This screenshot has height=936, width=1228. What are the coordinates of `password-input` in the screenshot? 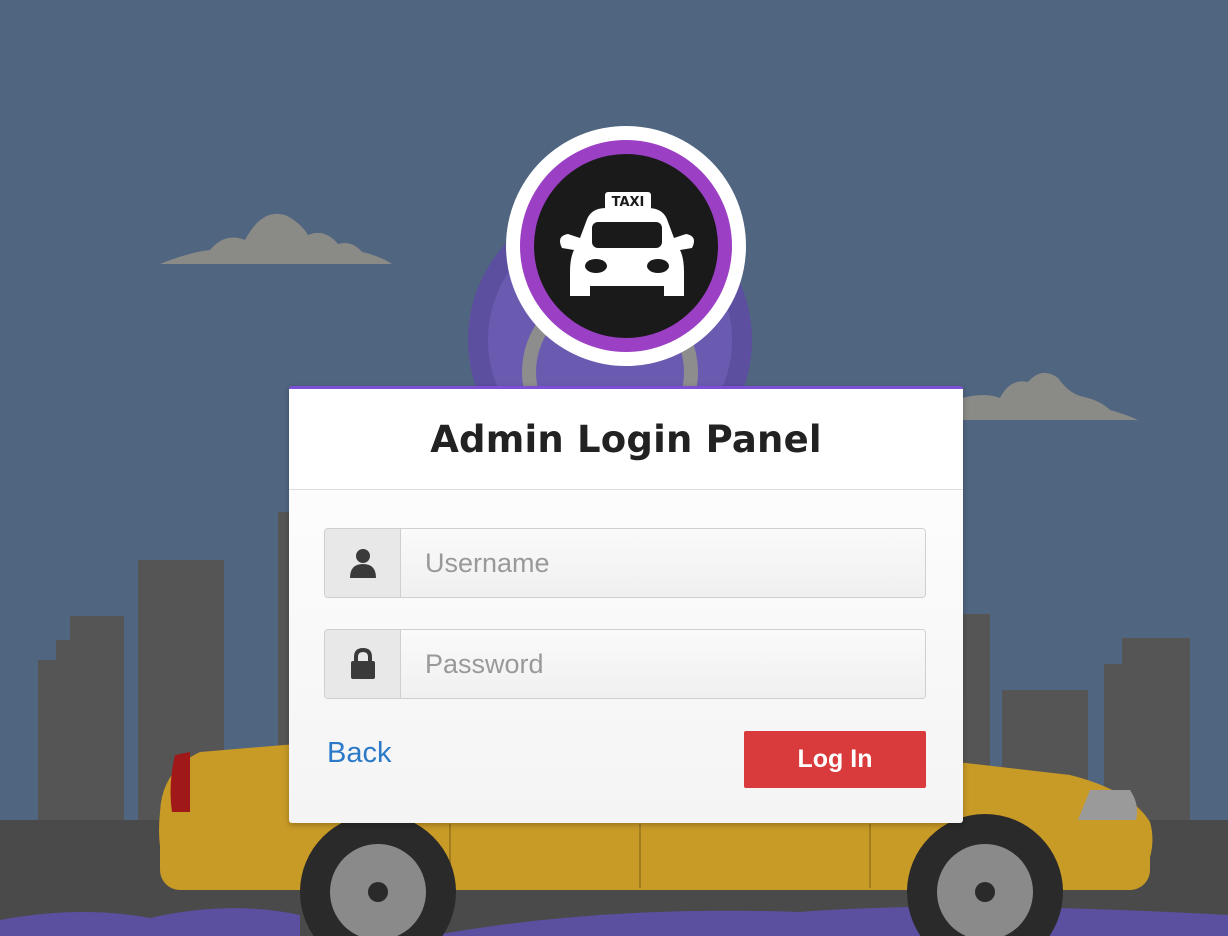 It's located at (663, 664).